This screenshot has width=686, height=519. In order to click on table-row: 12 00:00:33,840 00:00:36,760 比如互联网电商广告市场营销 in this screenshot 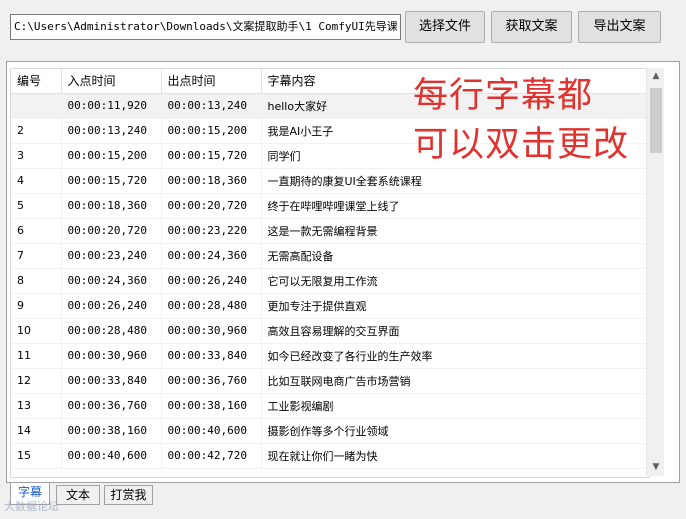, I will do `click(330, 381)`.